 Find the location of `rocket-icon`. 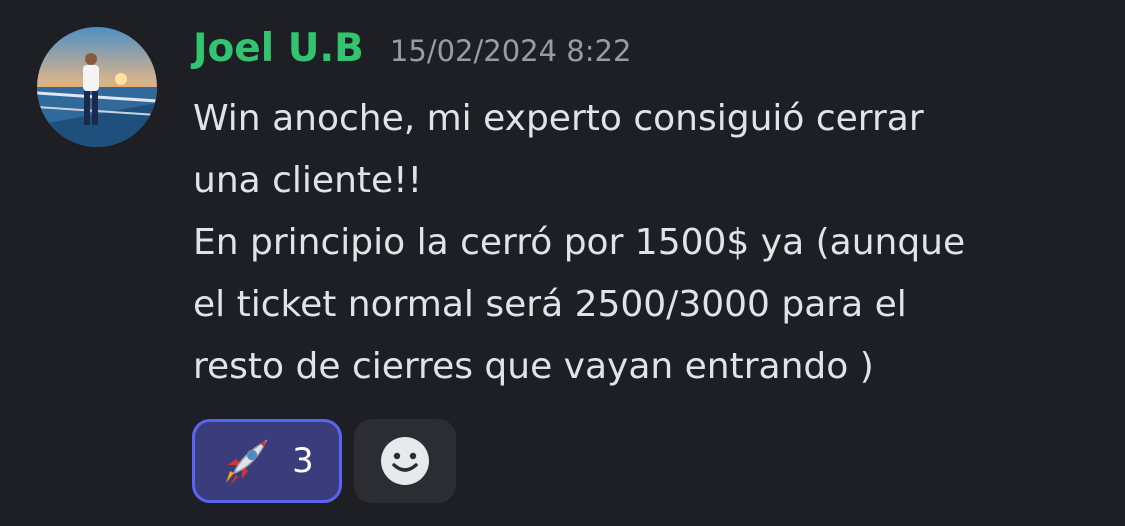

rocket-icon is located at coordinates (246, 461).